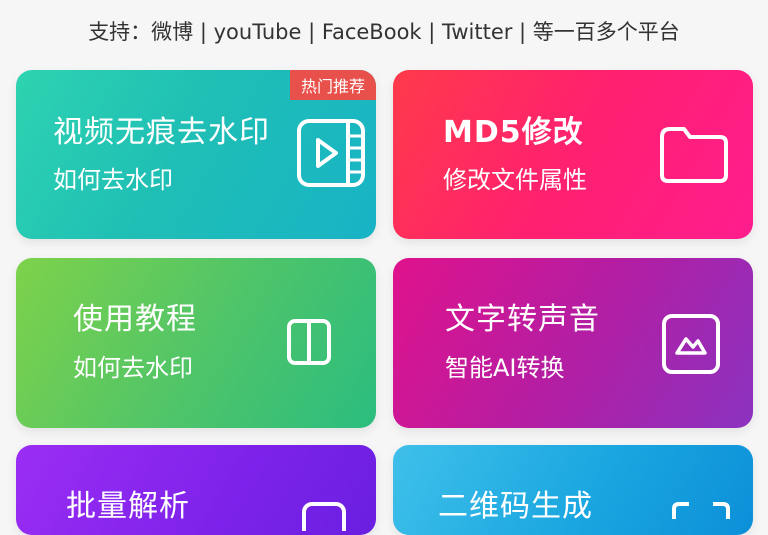  Describe the element at coordinates (701, 510) in the screenshot. I see `qrcode-icon` at that location.